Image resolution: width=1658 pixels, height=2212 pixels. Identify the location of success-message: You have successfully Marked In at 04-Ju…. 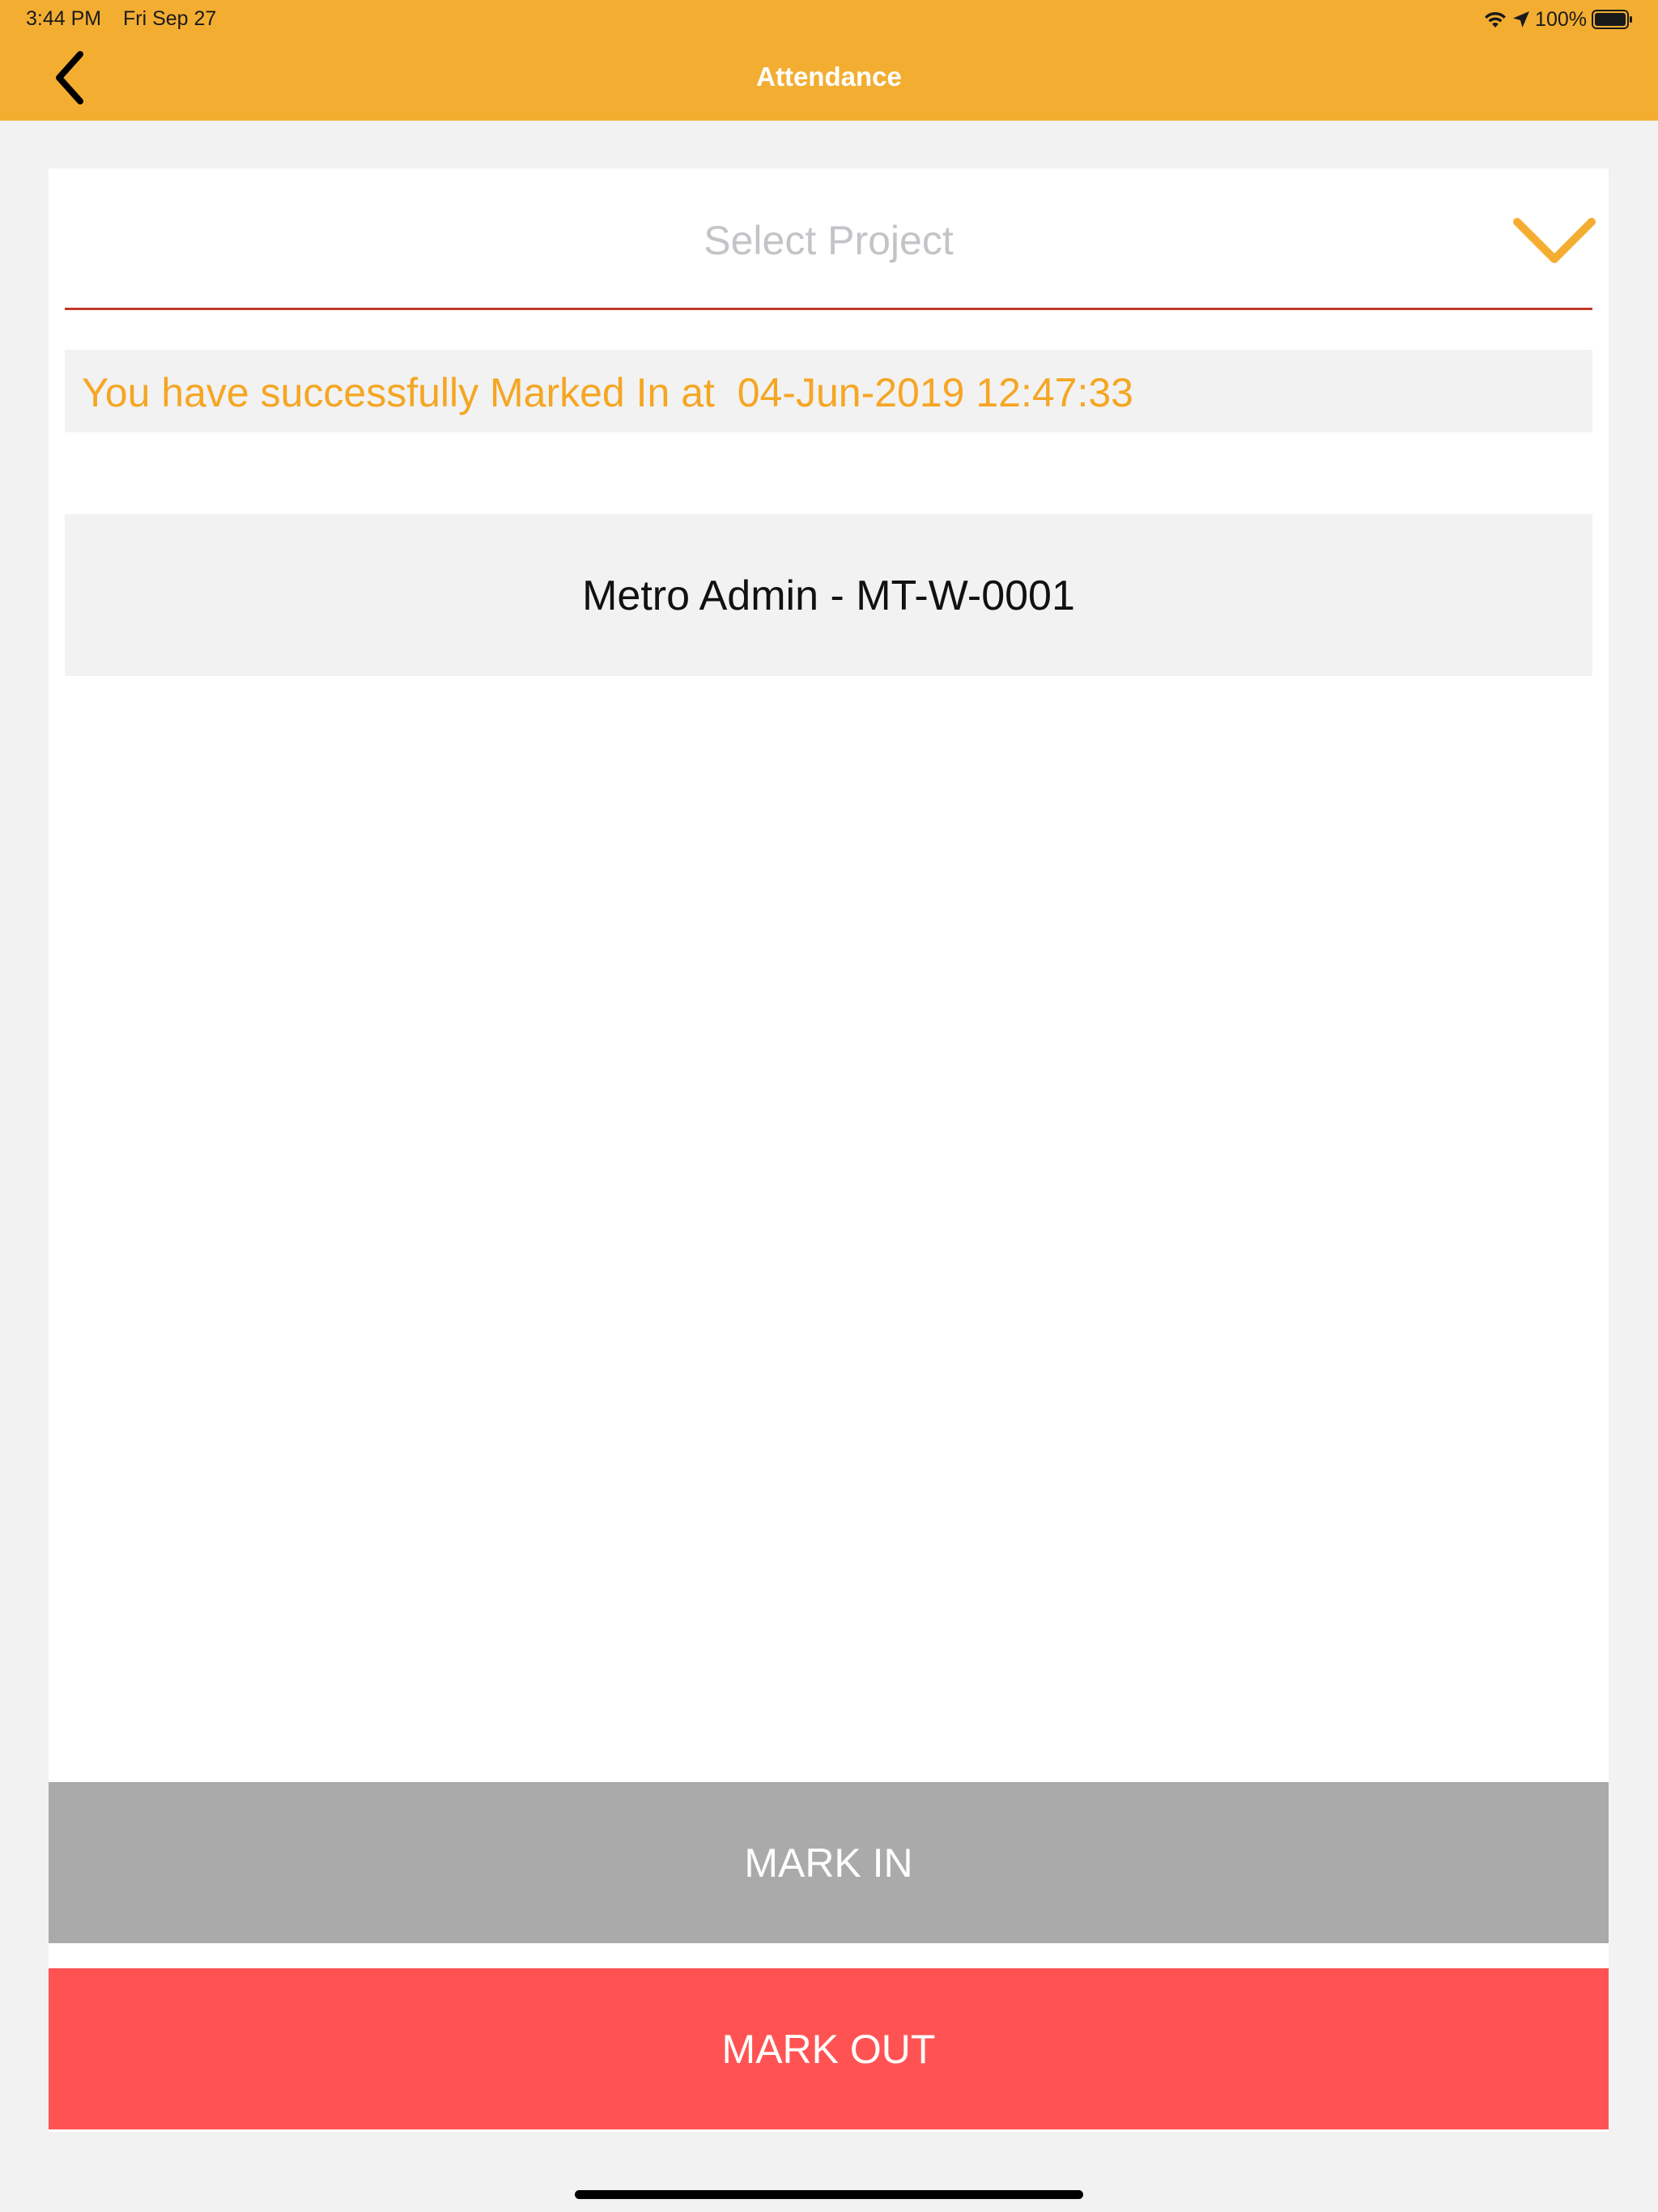
(607, 393).